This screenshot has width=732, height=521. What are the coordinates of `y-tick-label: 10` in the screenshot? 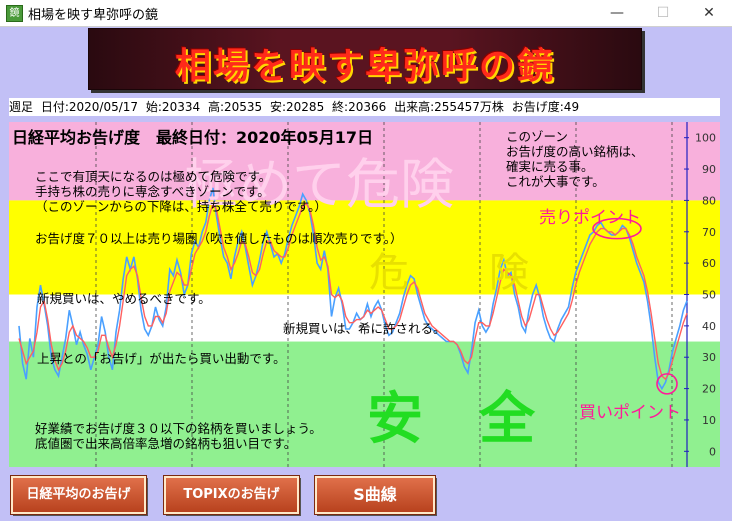 It's located at (709, 420).